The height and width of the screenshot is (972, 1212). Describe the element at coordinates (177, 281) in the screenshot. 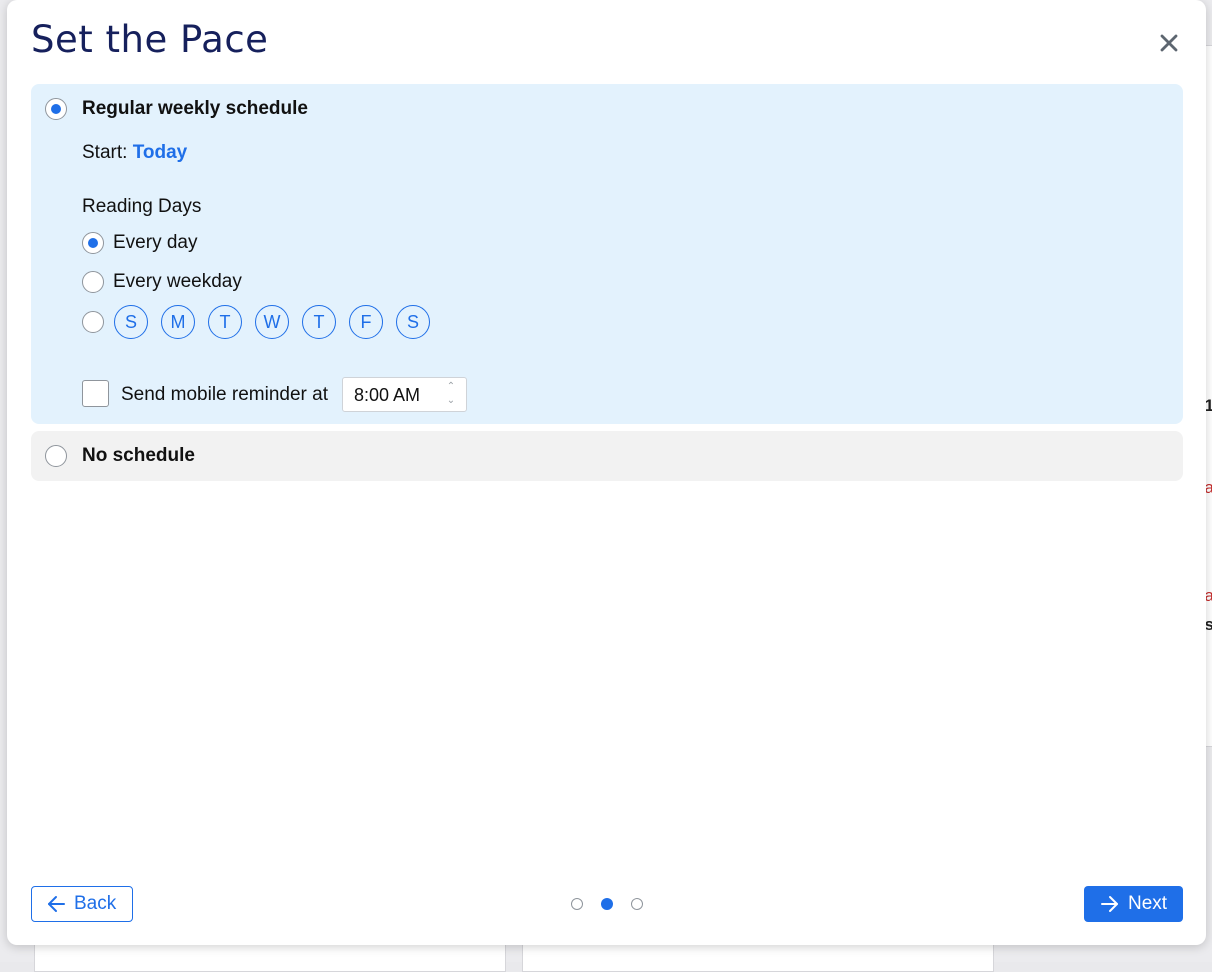

I see `every-weekday-label: Every weekday` at that location.